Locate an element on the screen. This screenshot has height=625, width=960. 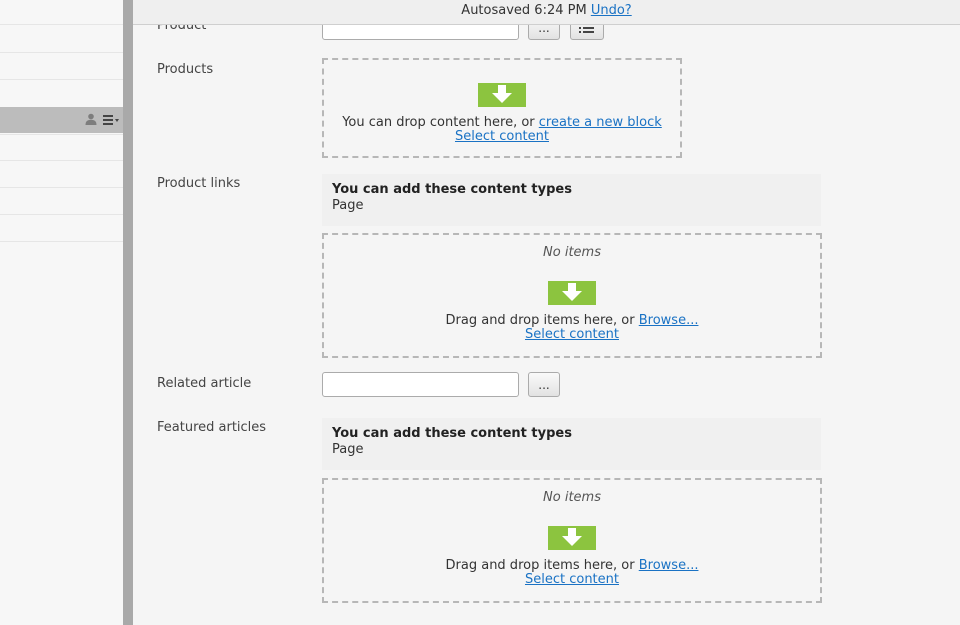
related-article-input is located at coordinates (420, 384).